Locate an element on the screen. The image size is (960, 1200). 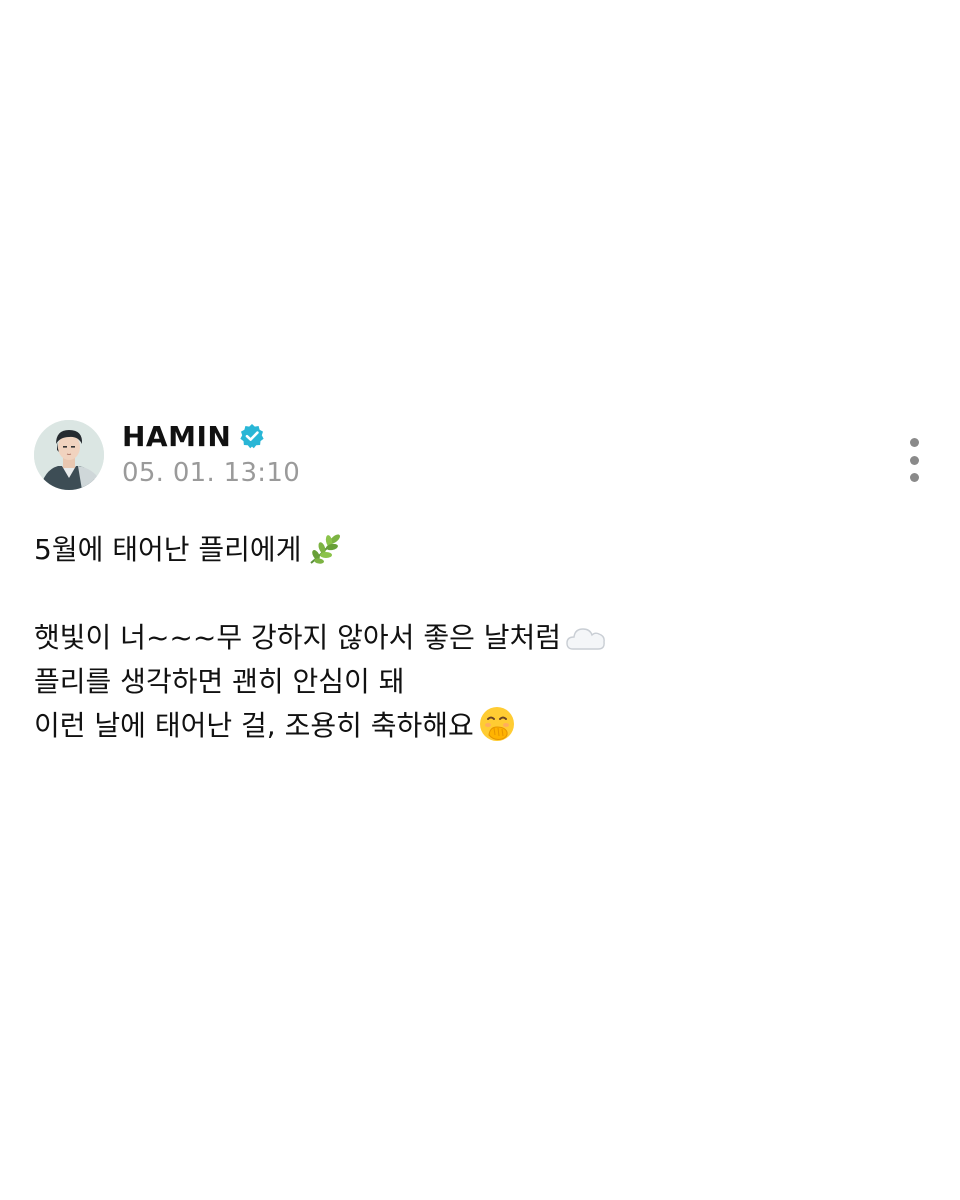
face-with-hand-over-mouth-icon is located at coordinates (497, 730).